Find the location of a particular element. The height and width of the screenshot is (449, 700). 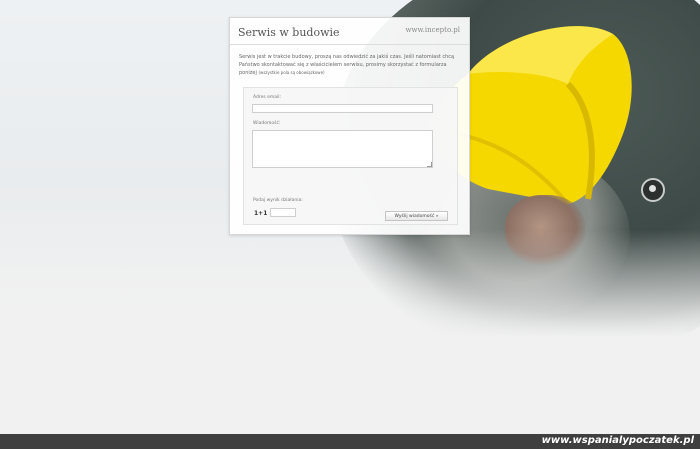

page-title: Serwis w budowie is located at coordinates (289, 32).